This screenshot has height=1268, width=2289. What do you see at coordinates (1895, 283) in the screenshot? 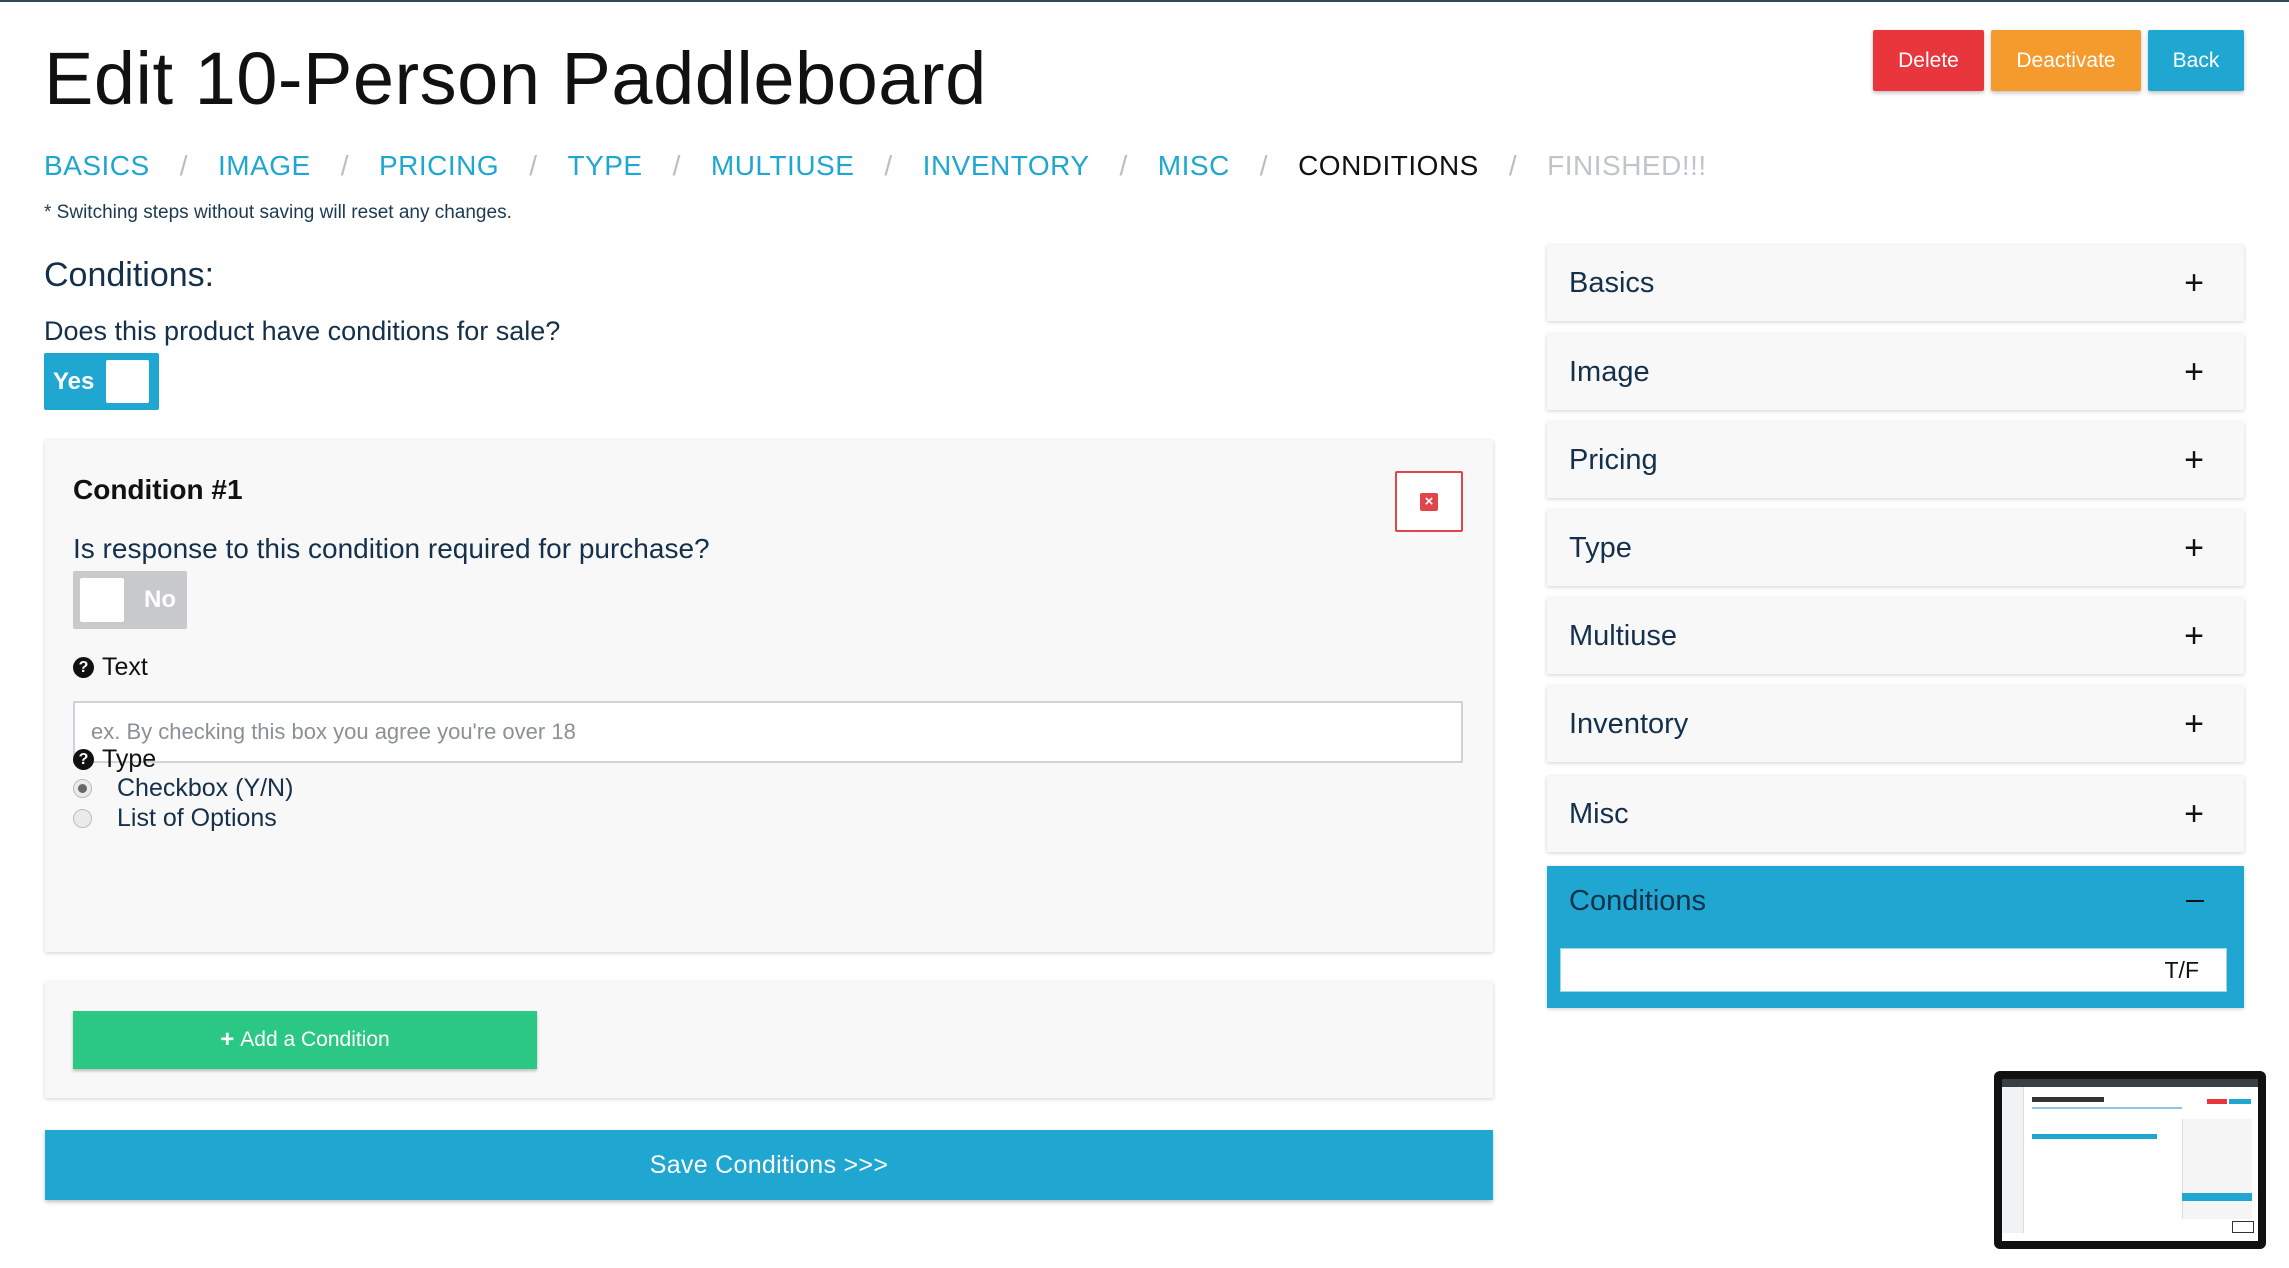
I see `panel-basics: Basics +` at bounding box center [1895, 283].